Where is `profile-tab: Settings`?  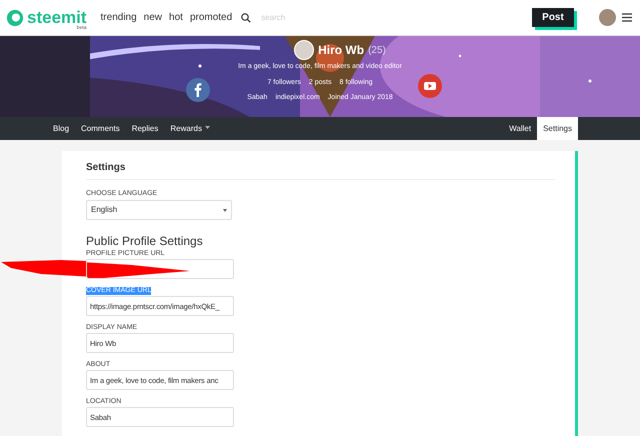 profile-tab: Settings is located at coordinates (557, 128).